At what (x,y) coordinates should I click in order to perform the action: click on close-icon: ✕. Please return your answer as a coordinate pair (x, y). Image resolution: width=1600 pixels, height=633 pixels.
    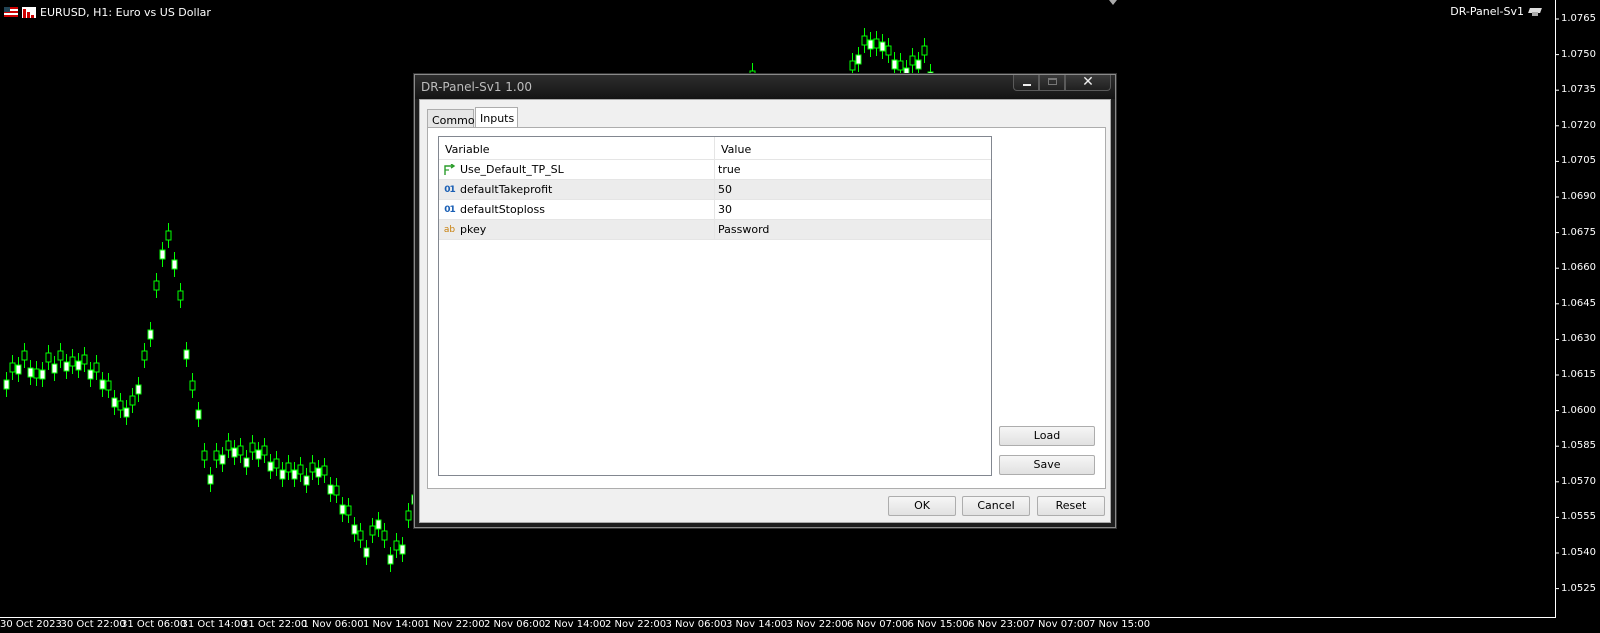
    Looking at the image, I should click on (1088, 82).